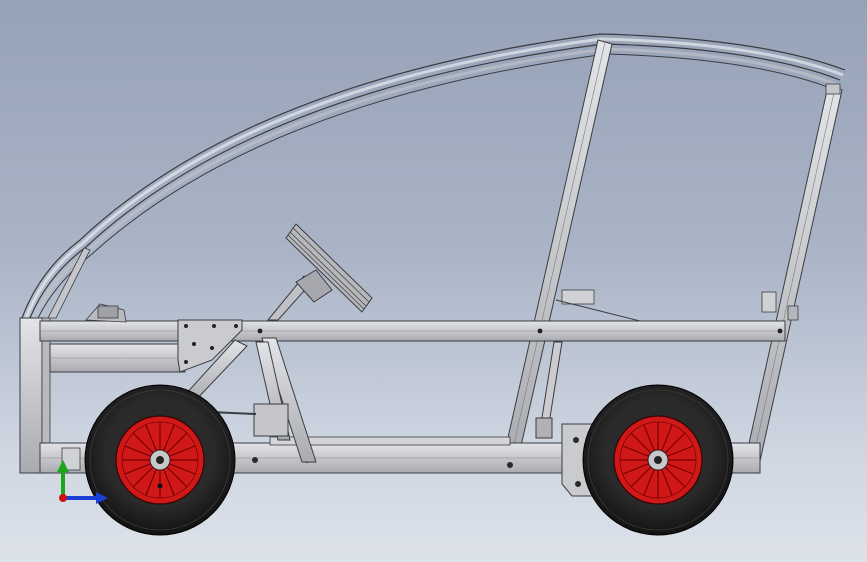 The width and height of the screenshot is (867, 562). I want to click on rear-wheel, so click(658, 460).